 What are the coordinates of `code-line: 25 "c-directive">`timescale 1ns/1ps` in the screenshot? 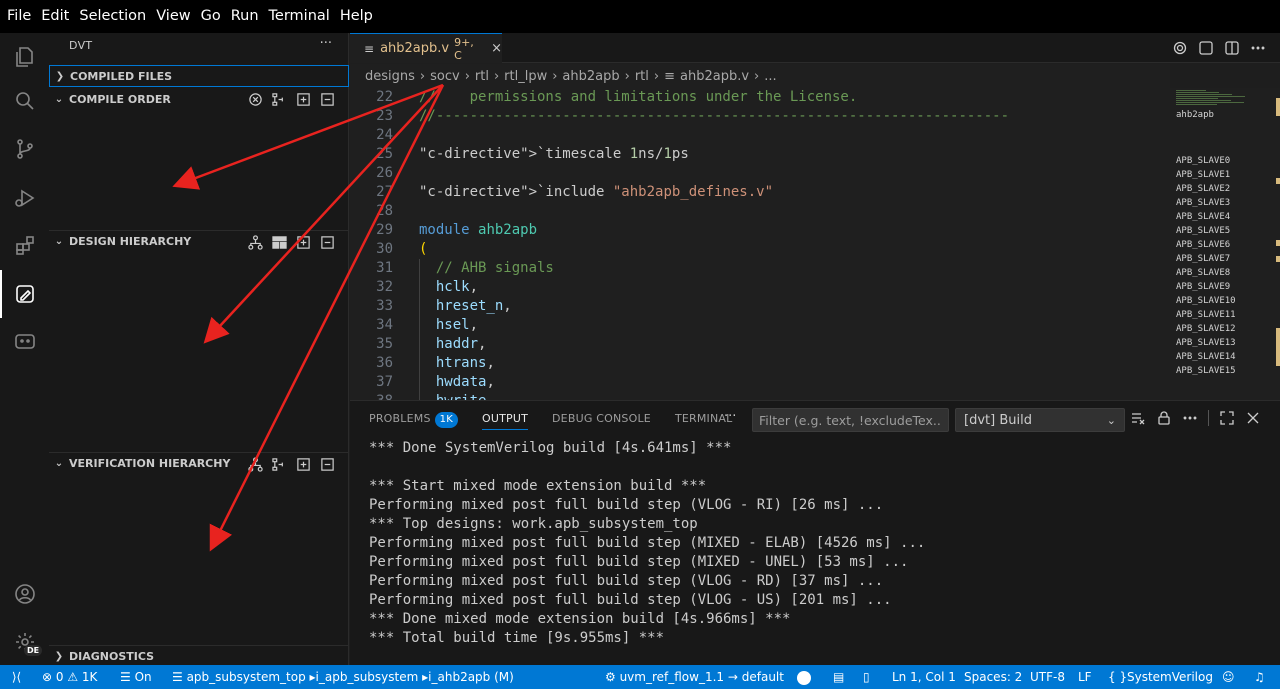 It's located at (760, 154).